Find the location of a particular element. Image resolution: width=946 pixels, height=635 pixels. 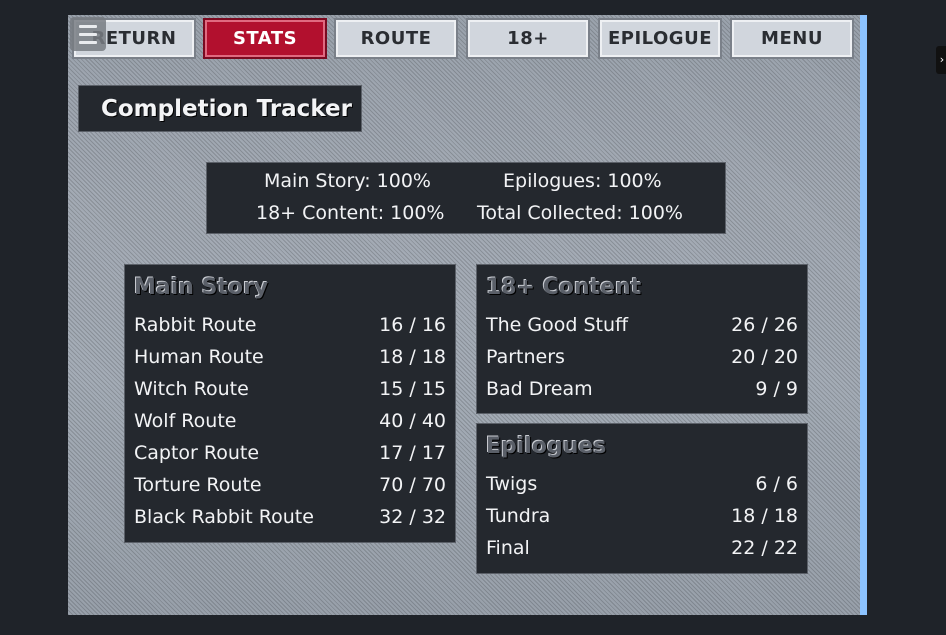

list-item: Tundra 18 / 18 is located at coordinates (642, 516).